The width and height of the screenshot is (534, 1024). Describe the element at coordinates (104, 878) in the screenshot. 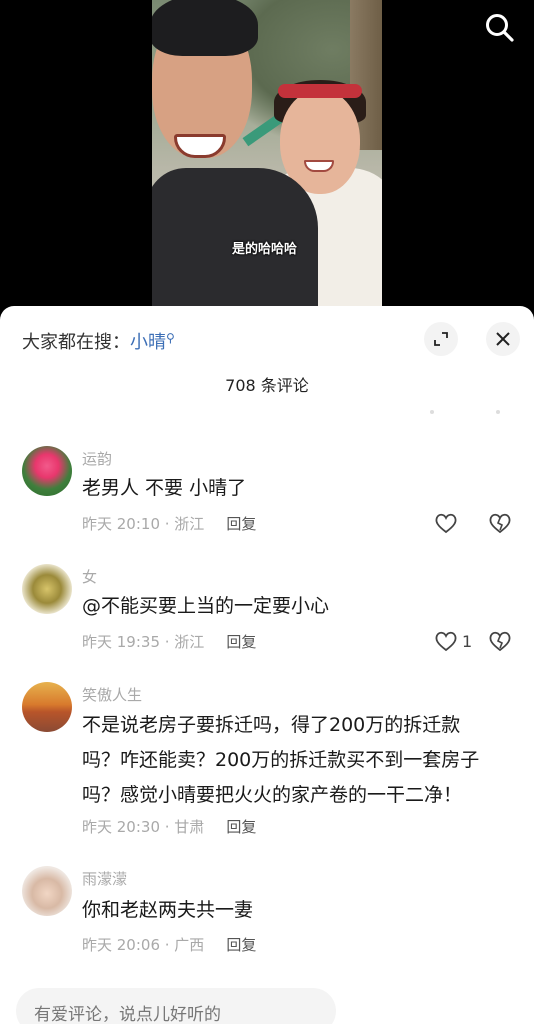

I see `comment-username: 雨濛濛` at that location.